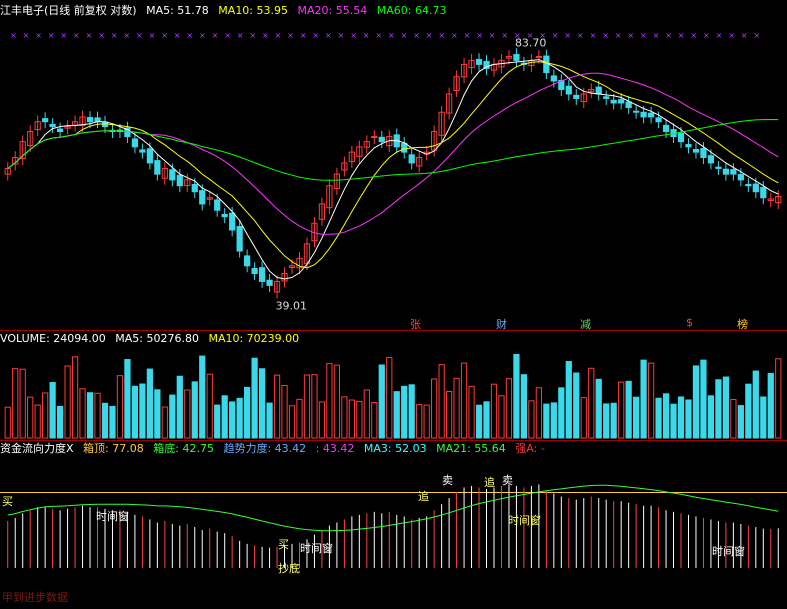  Describe the element at coordinates (53, 338) in the screenshot. I see `volume-label: VOLUME: 24094.00` at that location.